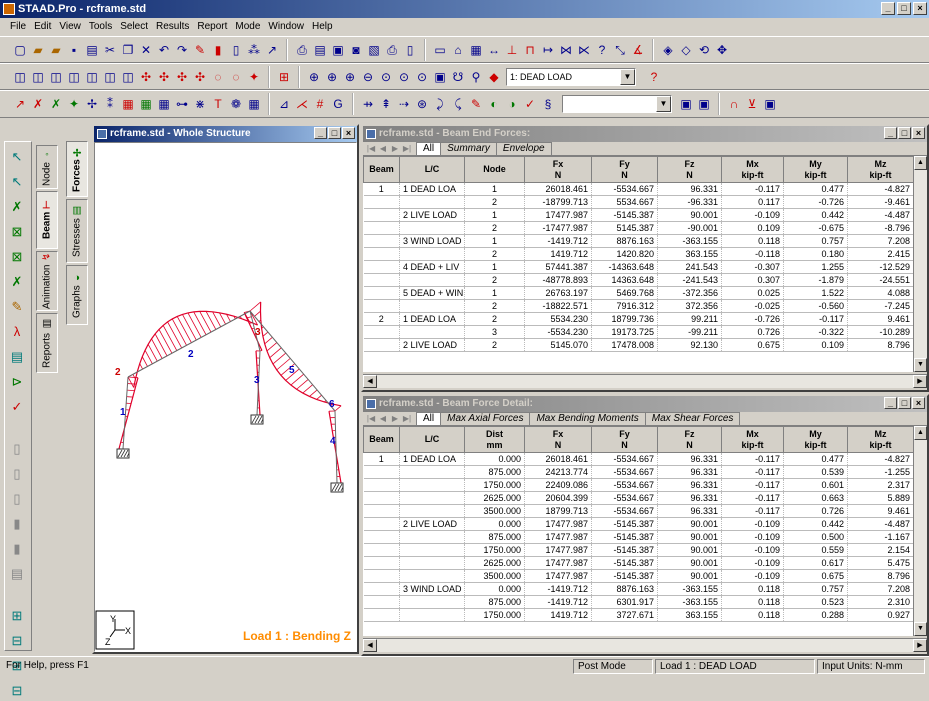 Image resolution: width=929 pixels, height=701 pixels. I want to click on table-cell: 22409.086, so click(558, 485).